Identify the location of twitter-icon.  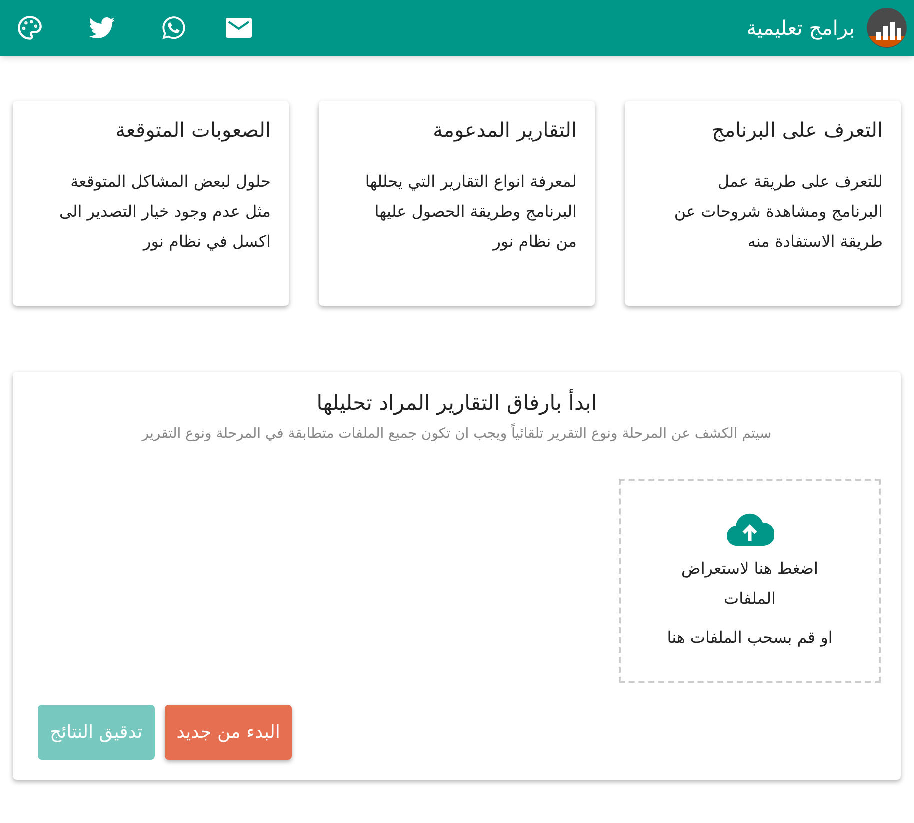
(102, 28).